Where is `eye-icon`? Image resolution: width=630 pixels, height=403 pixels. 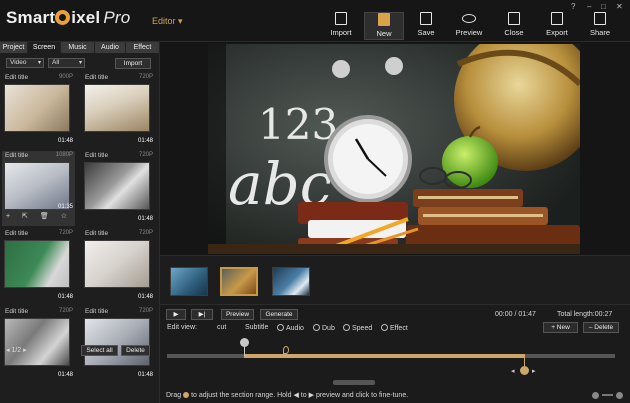 eye-icon is located at coordinates (469, 18).